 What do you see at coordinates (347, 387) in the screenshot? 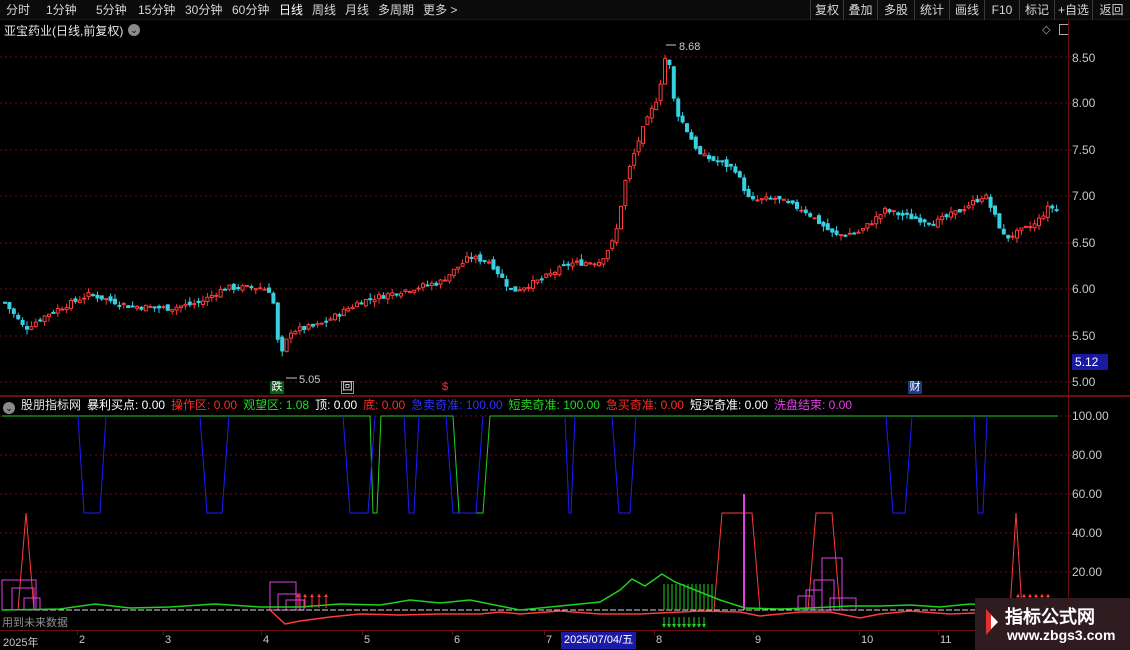
I see `event-mark-return: 回` at bounding box center [347, 387].